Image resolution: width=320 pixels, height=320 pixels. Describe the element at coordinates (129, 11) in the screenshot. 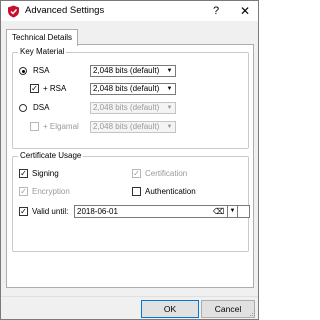

I see `title-bar: Advanced Settings ? ✕` at that location.